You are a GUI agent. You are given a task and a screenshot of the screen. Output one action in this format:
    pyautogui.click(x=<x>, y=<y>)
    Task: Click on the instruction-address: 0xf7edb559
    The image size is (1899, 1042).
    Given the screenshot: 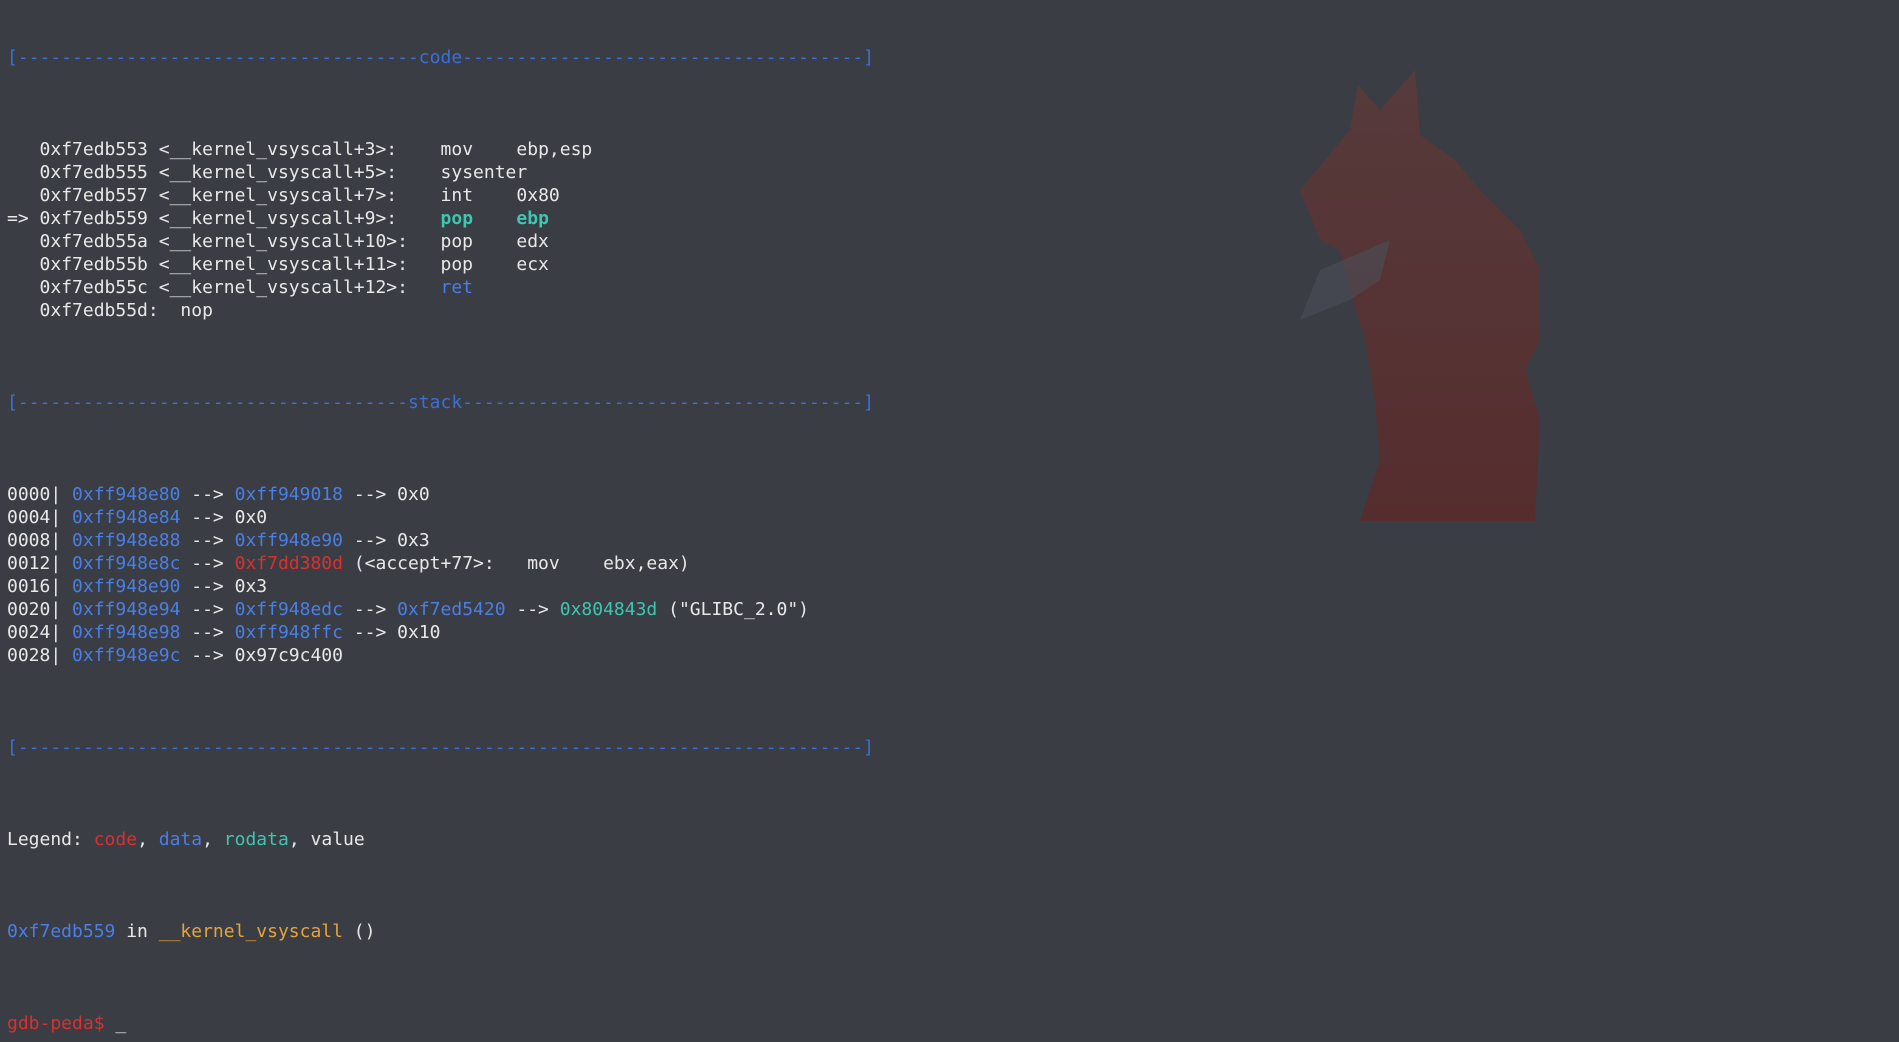 What is the action you would take?
    pyautogui.click(x=93, y=218)
    